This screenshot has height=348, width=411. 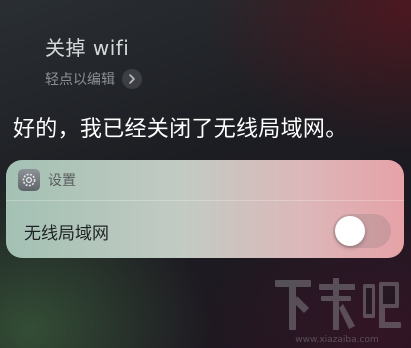 I want to click on xiazaiba-watermark-logo: www.xiazaiba.com, so click(x=338, y=311).